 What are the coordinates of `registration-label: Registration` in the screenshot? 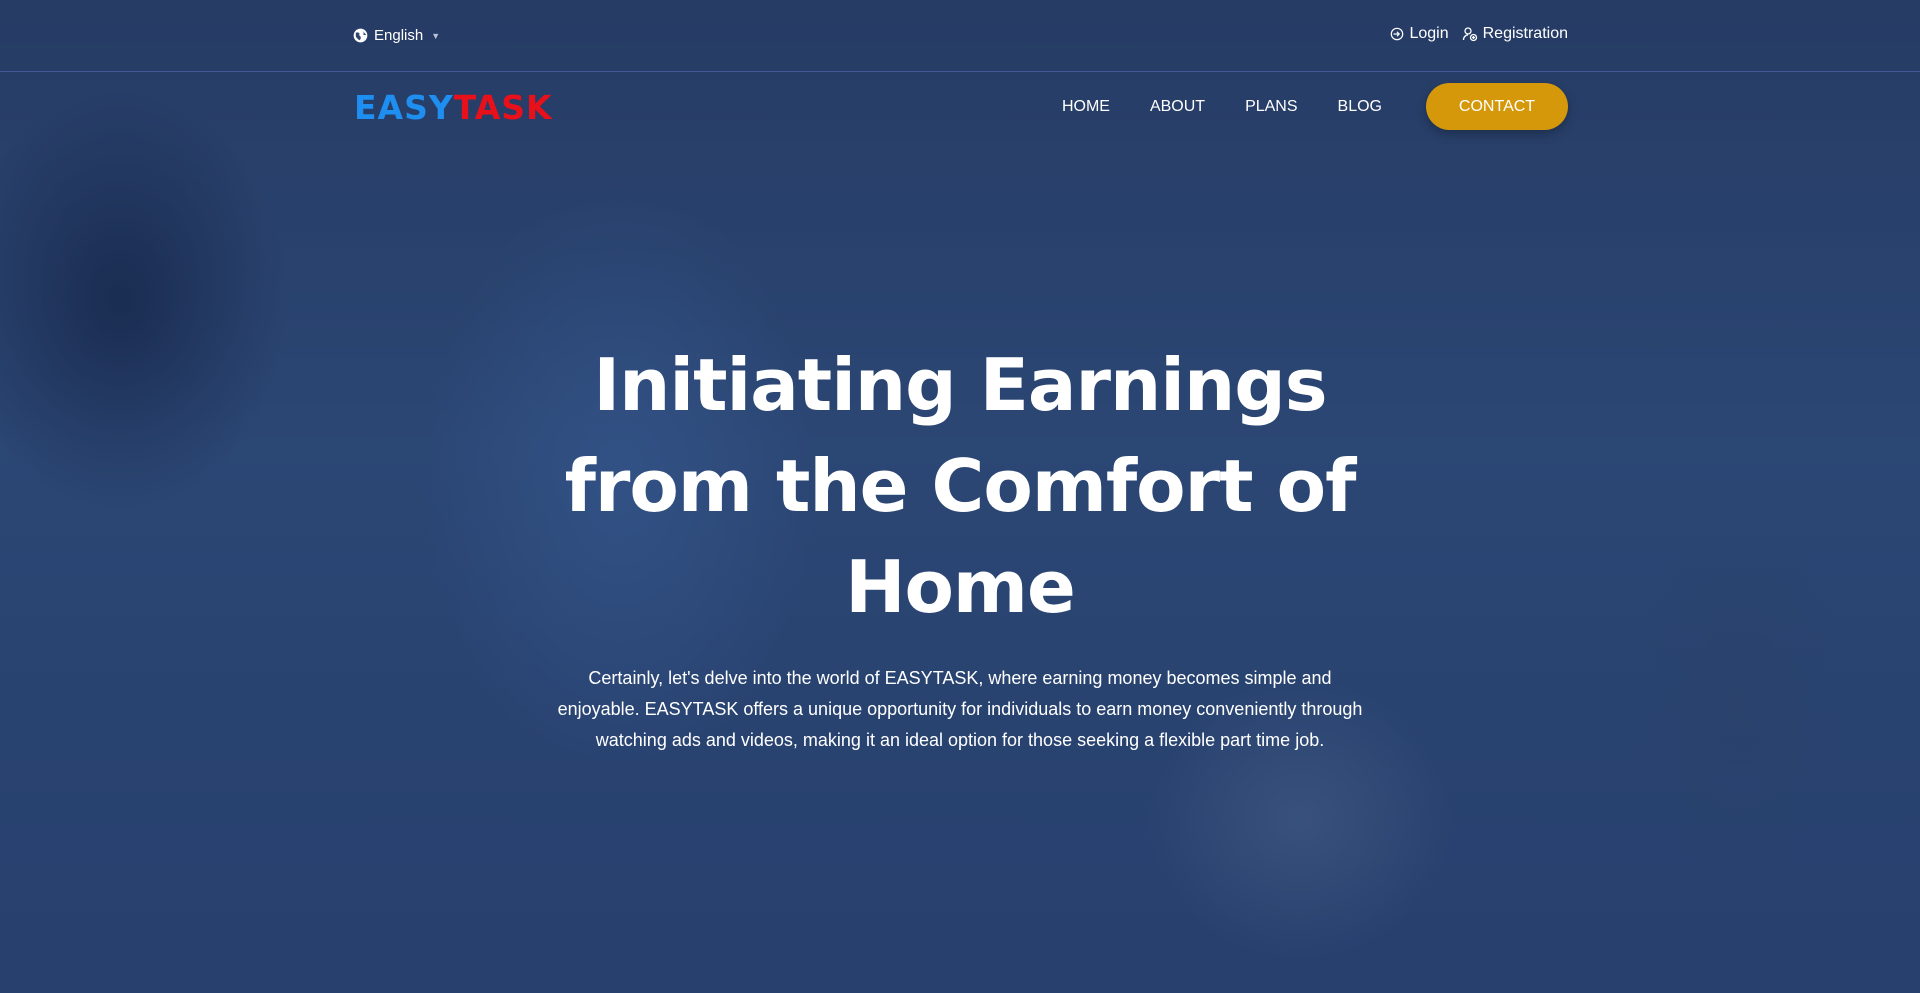 It's located at (1525, 33).